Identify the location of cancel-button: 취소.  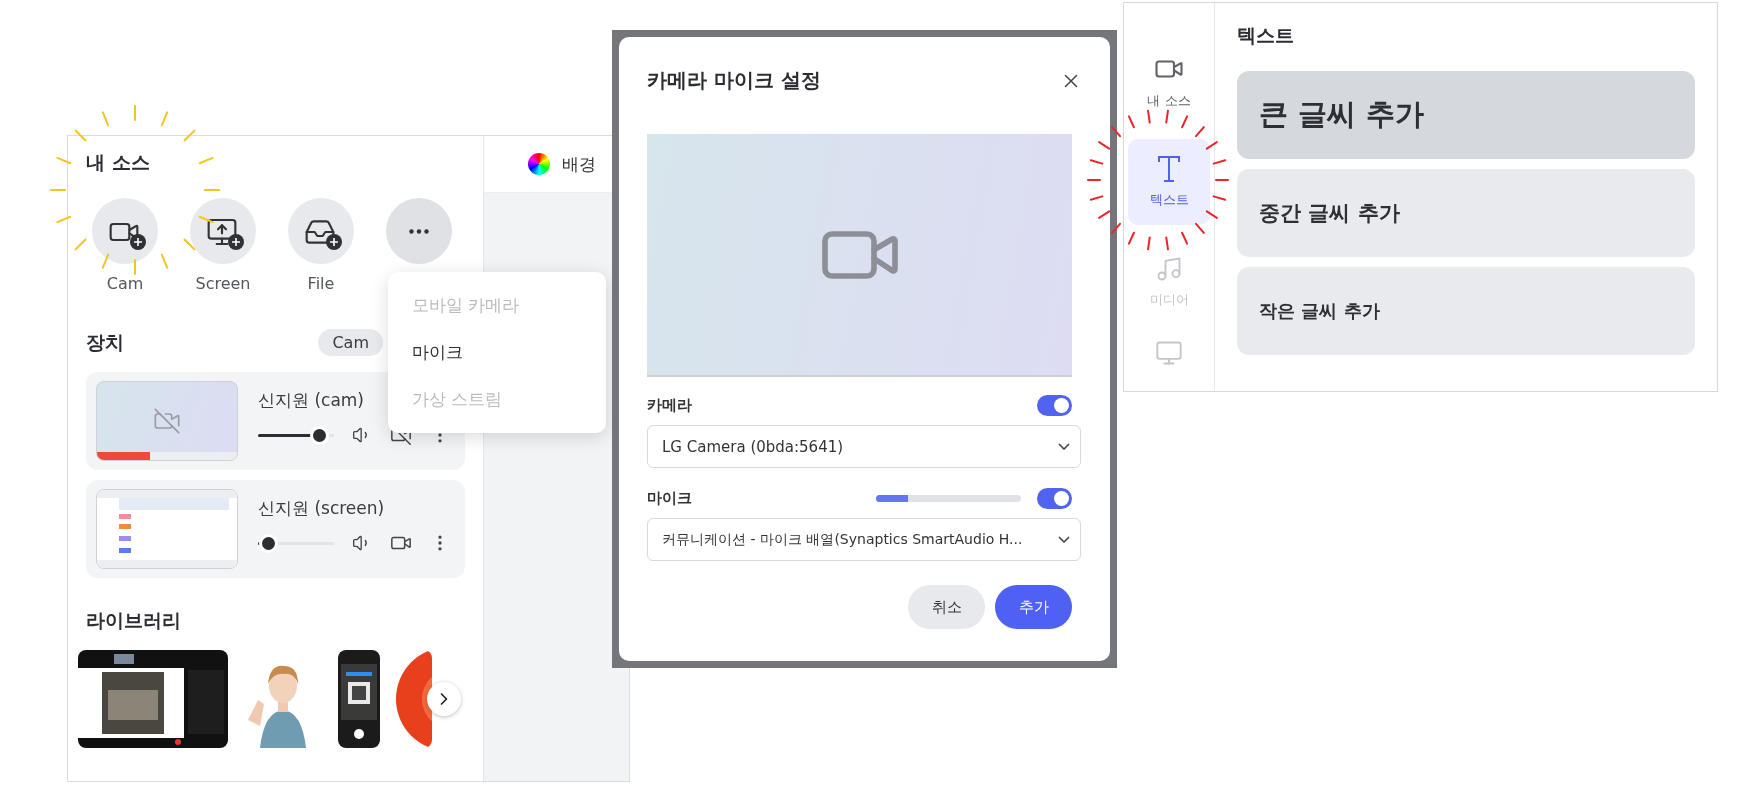
(946, 607).